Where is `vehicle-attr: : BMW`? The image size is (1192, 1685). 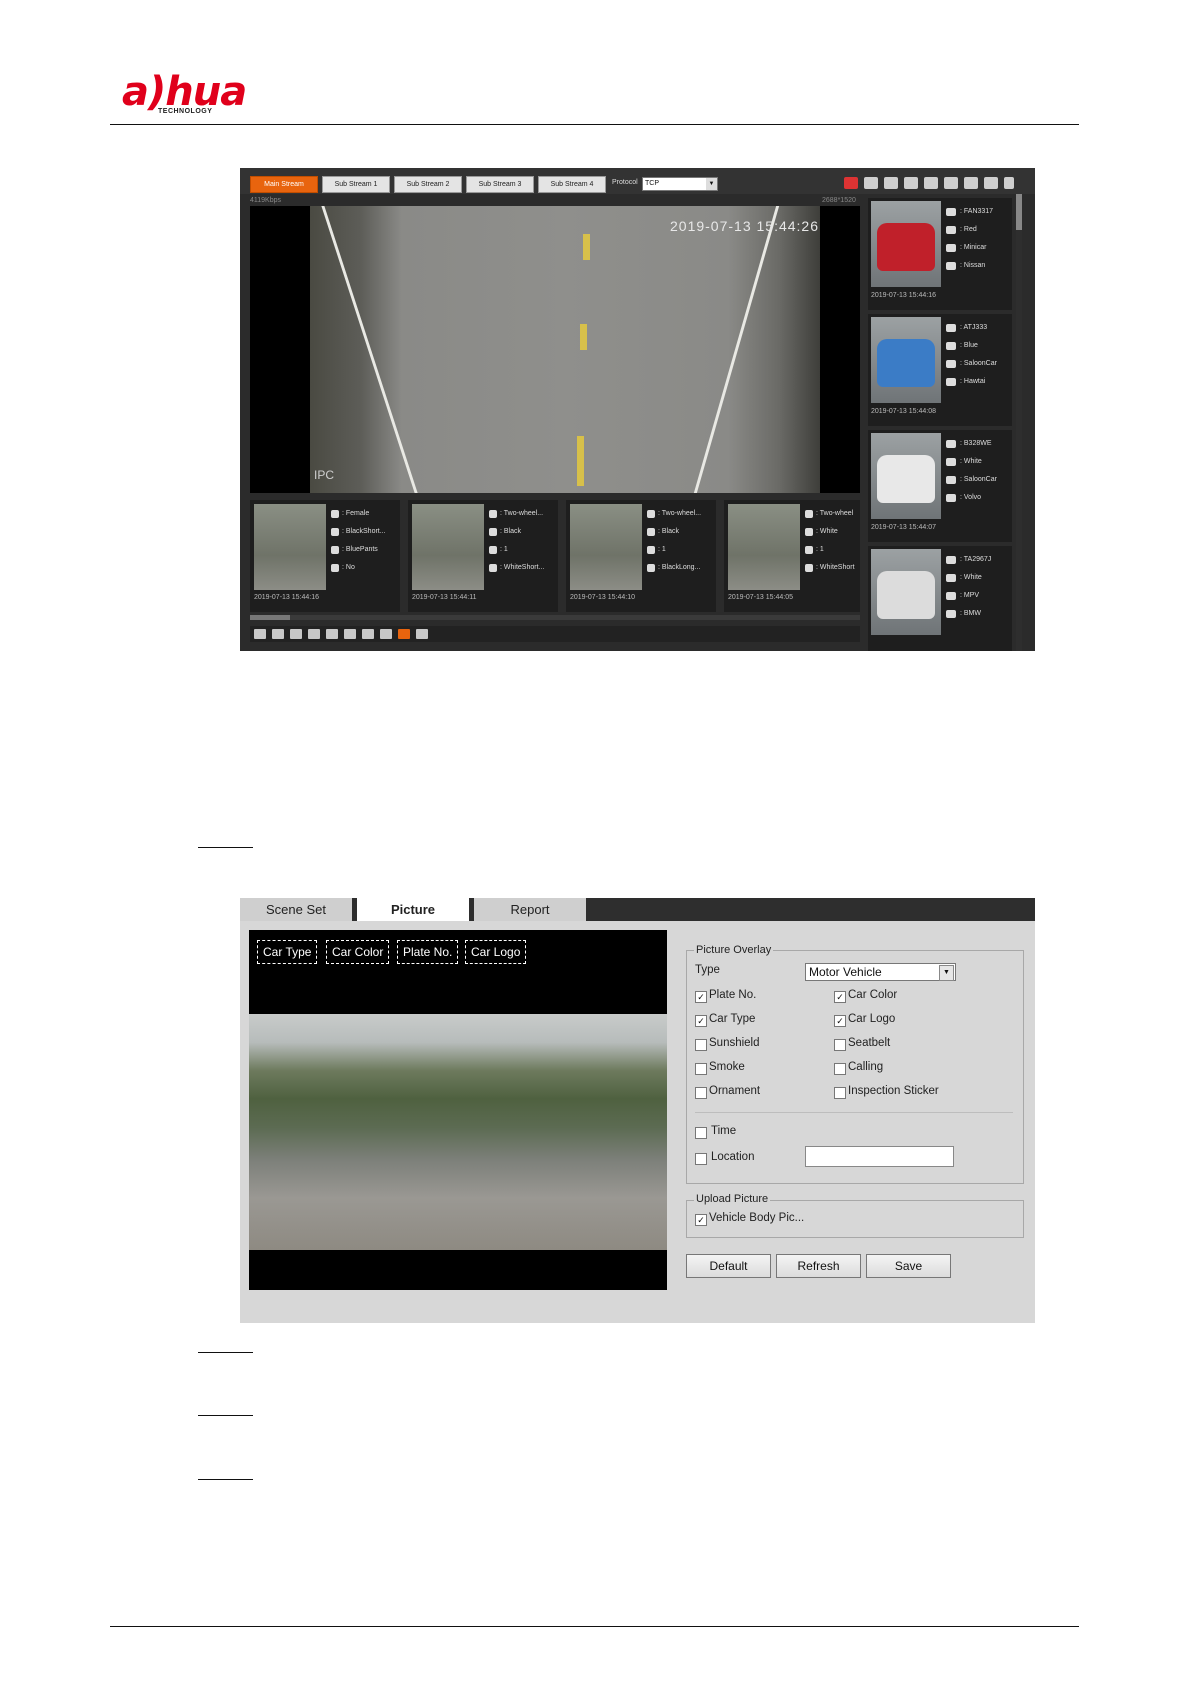 vehicle-attr: : BMW is located at coordinates (970, 613).